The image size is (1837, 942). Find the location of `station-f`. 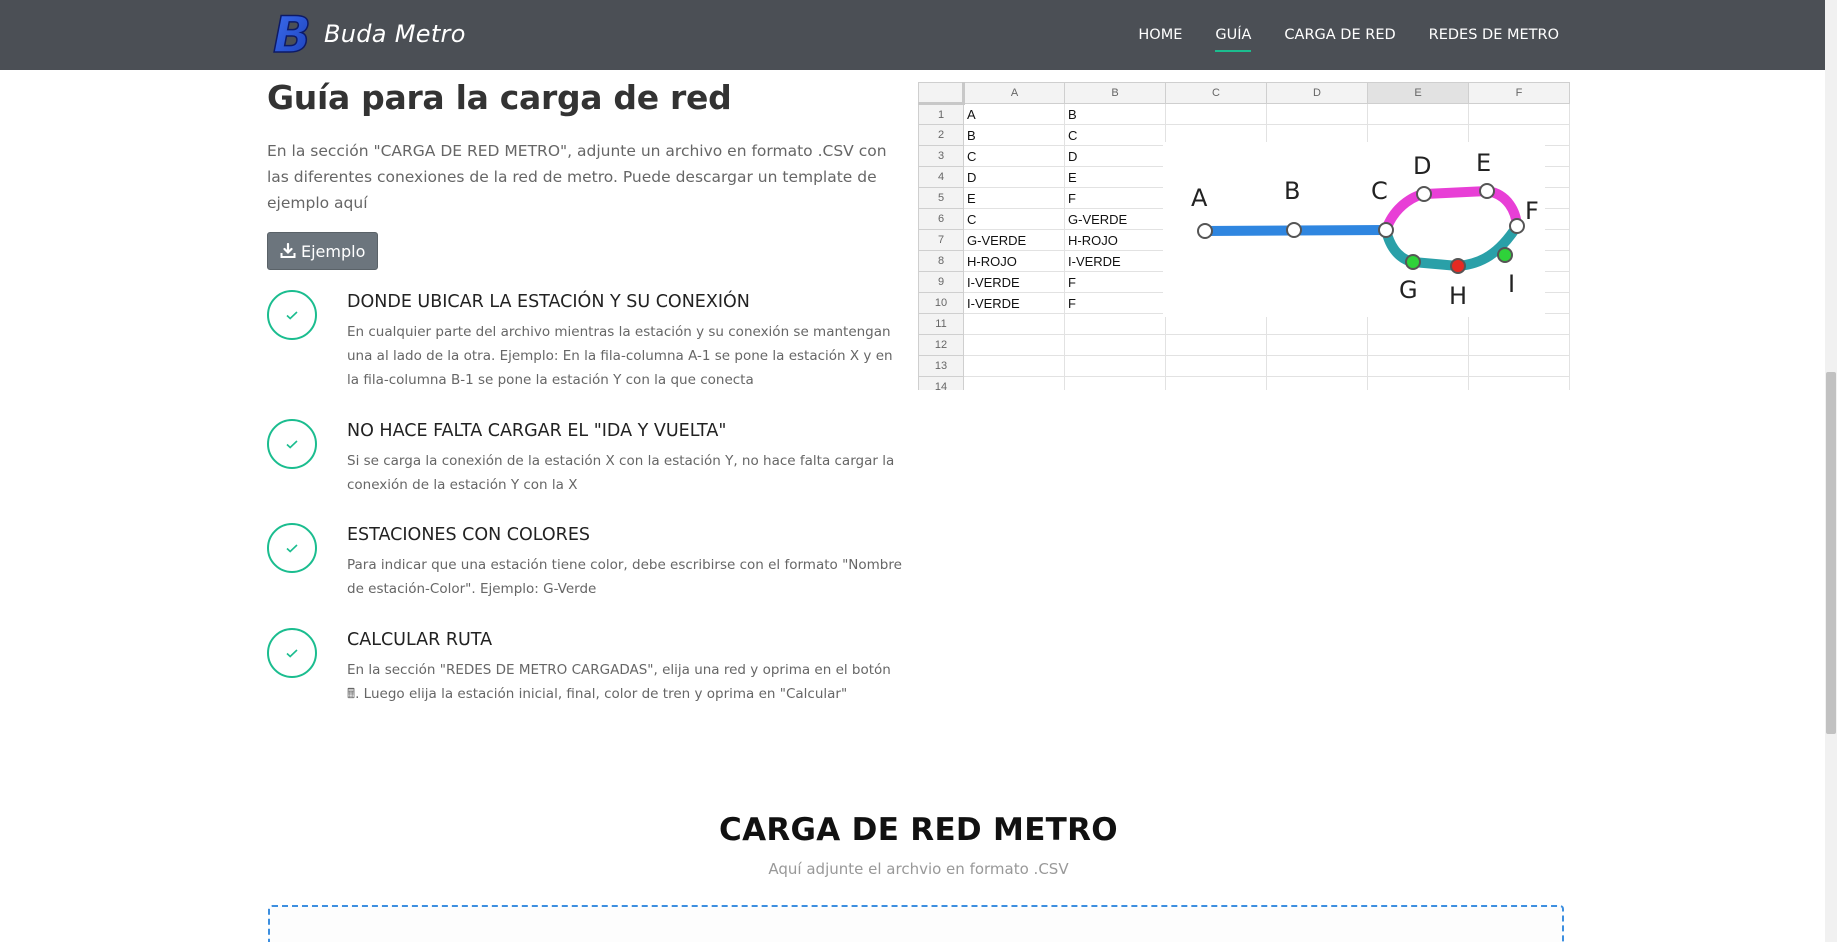

station-f is located at coordinates (1517, 226).